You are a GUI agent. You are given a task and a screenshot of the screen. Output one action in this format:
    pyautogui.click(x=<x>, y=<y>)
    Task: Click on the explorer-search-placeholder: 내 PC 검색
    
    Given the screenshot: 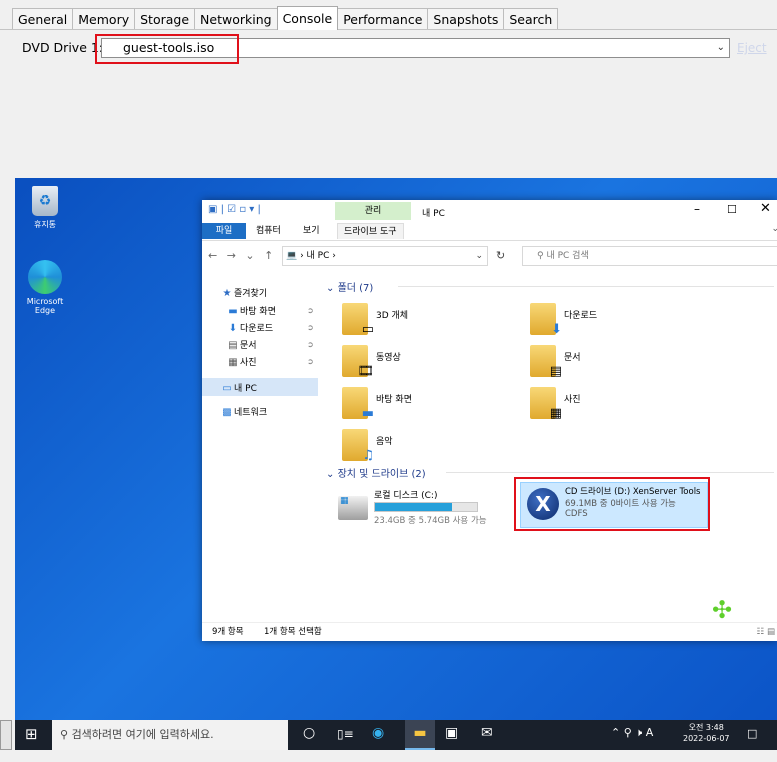 What is the action you would take?
    pyautogui.click(x=567, y=256)
    